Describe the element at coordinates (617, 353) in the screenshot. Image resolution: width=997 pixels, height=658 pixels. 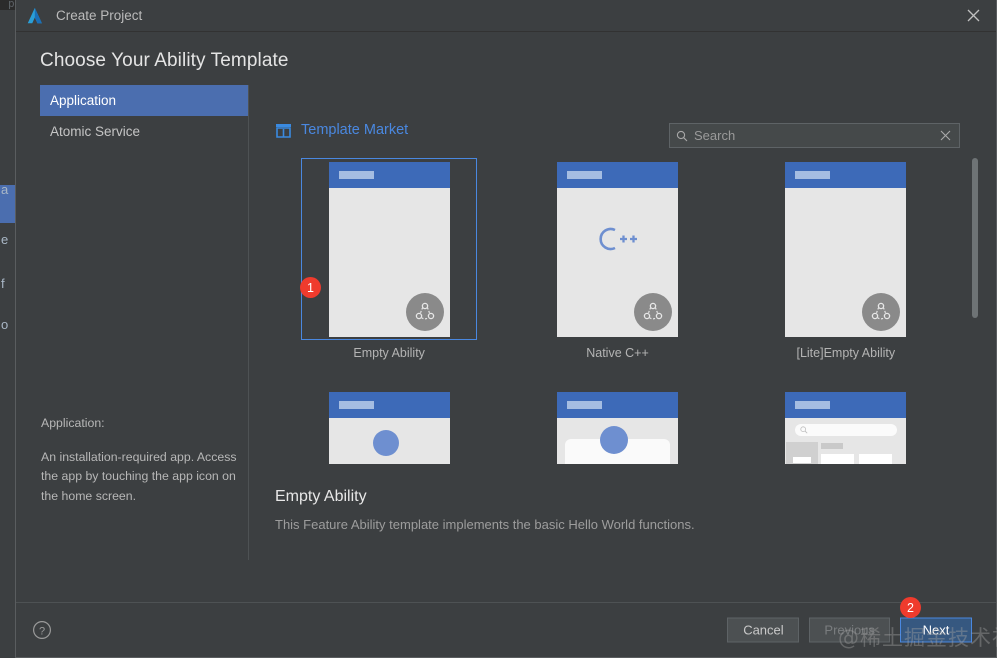
I see `template-card-label: Native C++` at that location.